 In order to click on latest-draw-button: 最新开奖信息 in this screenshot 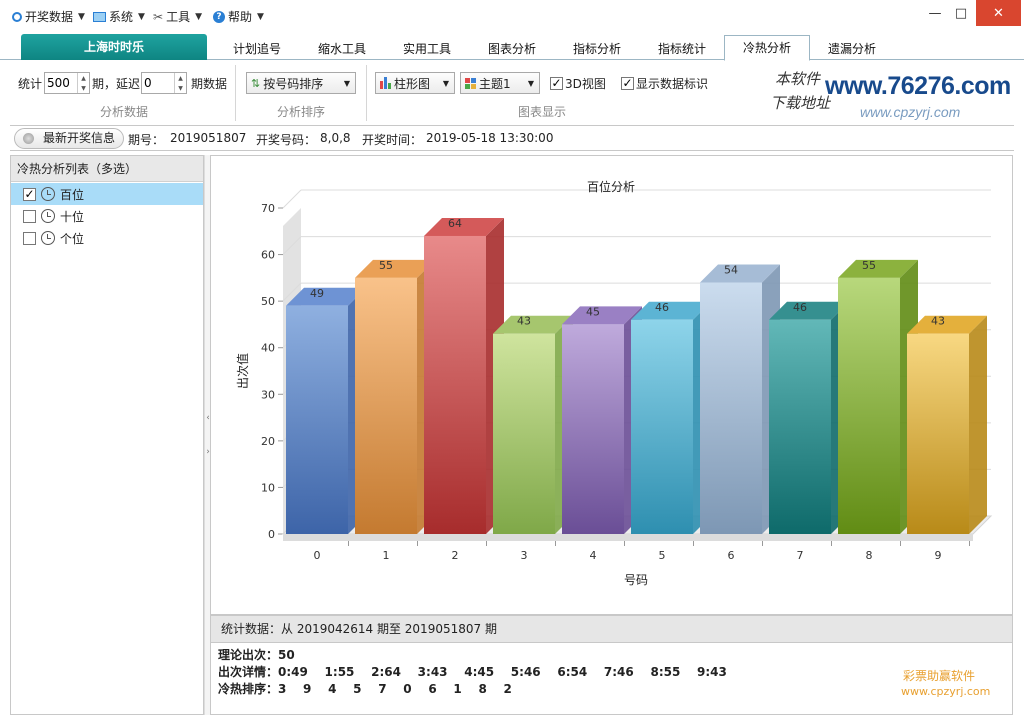, I will do `click(69, 138)`.